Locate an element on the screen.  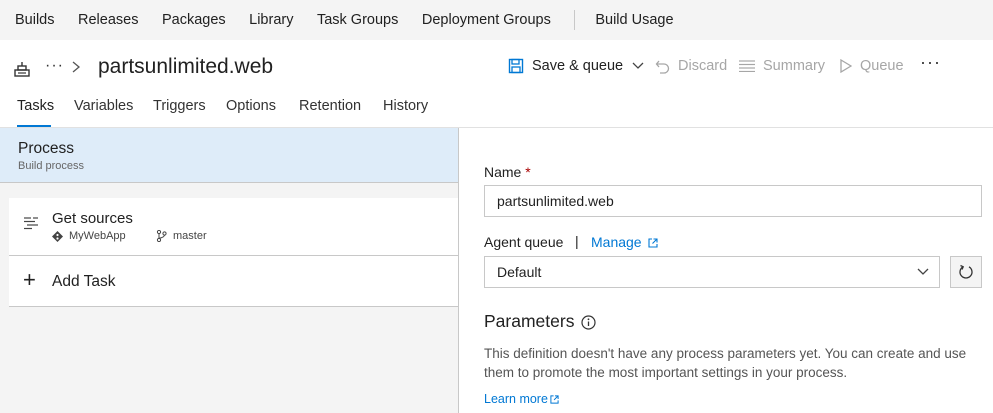
undo-icon is located at coordinates (662, 67).